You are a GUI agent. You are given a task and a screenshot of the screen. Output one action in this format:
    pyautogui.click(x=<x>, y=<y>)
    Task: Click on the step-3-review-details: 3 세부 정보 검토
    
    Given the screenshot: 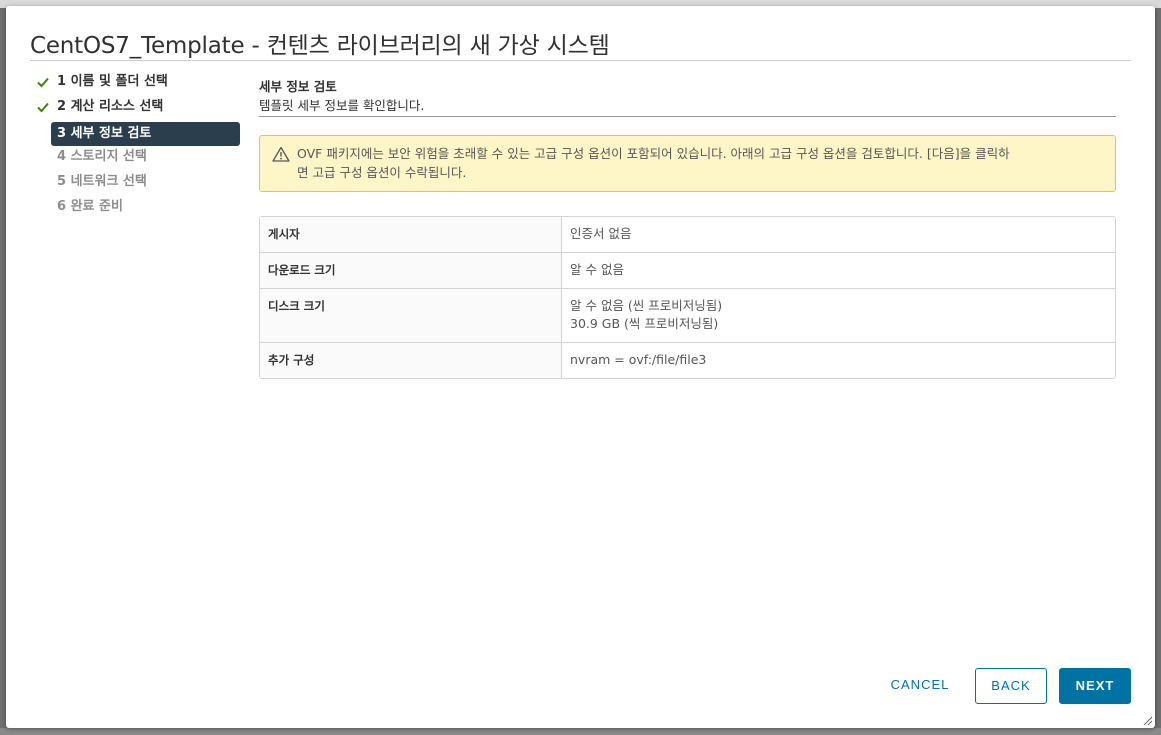 What is the action you would take?
    pyautogui.click(x=145, y=134)
    